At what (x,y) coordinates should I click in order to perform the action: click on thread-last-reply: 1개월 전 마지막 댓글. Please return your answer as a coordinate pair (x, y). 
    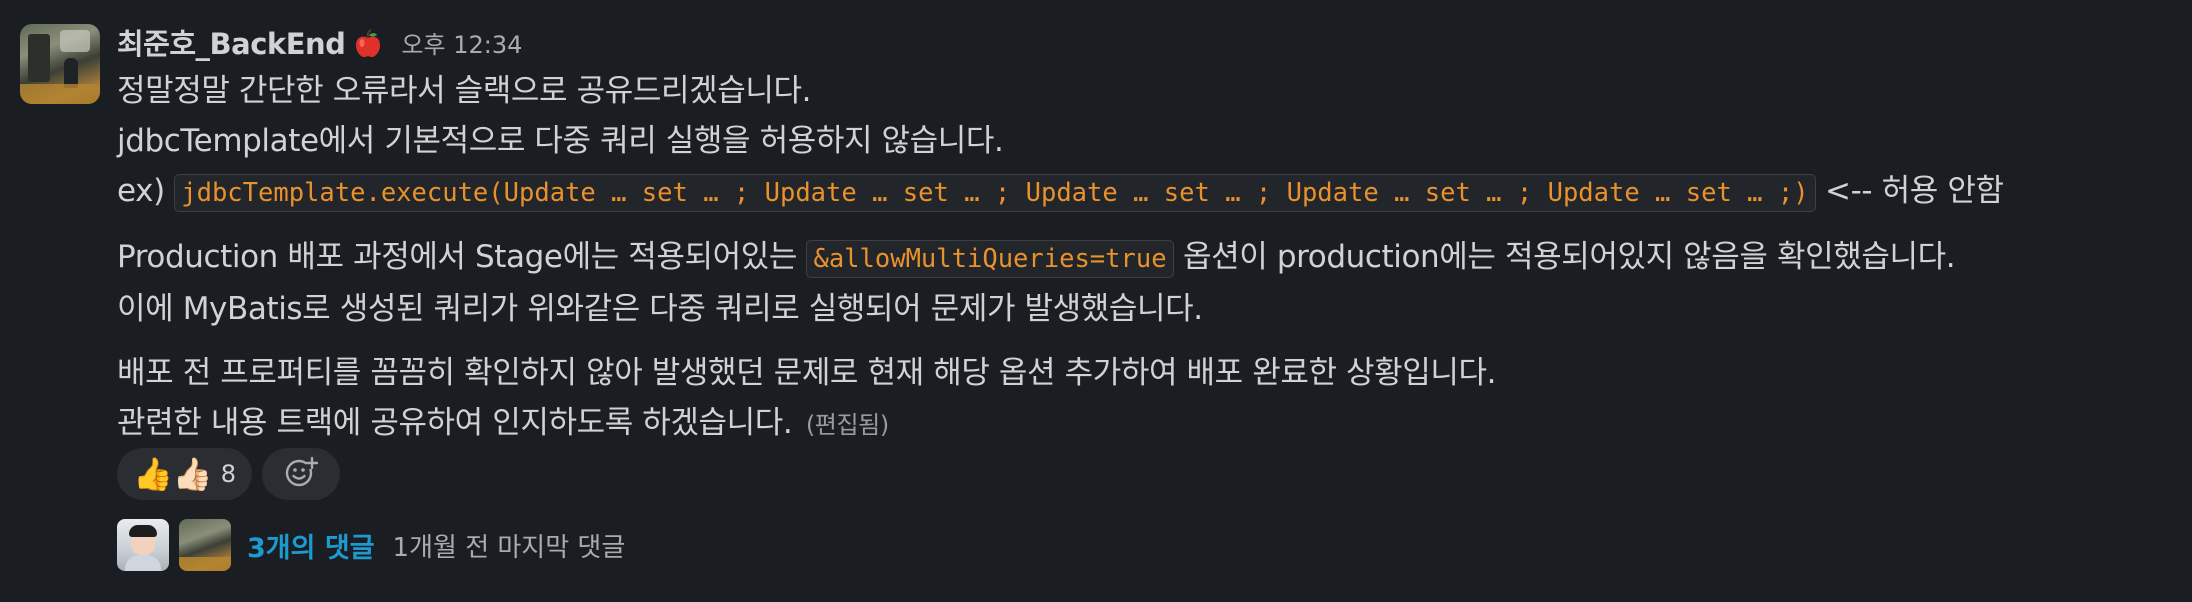
    Looking at the image, I should click on (509, 547).